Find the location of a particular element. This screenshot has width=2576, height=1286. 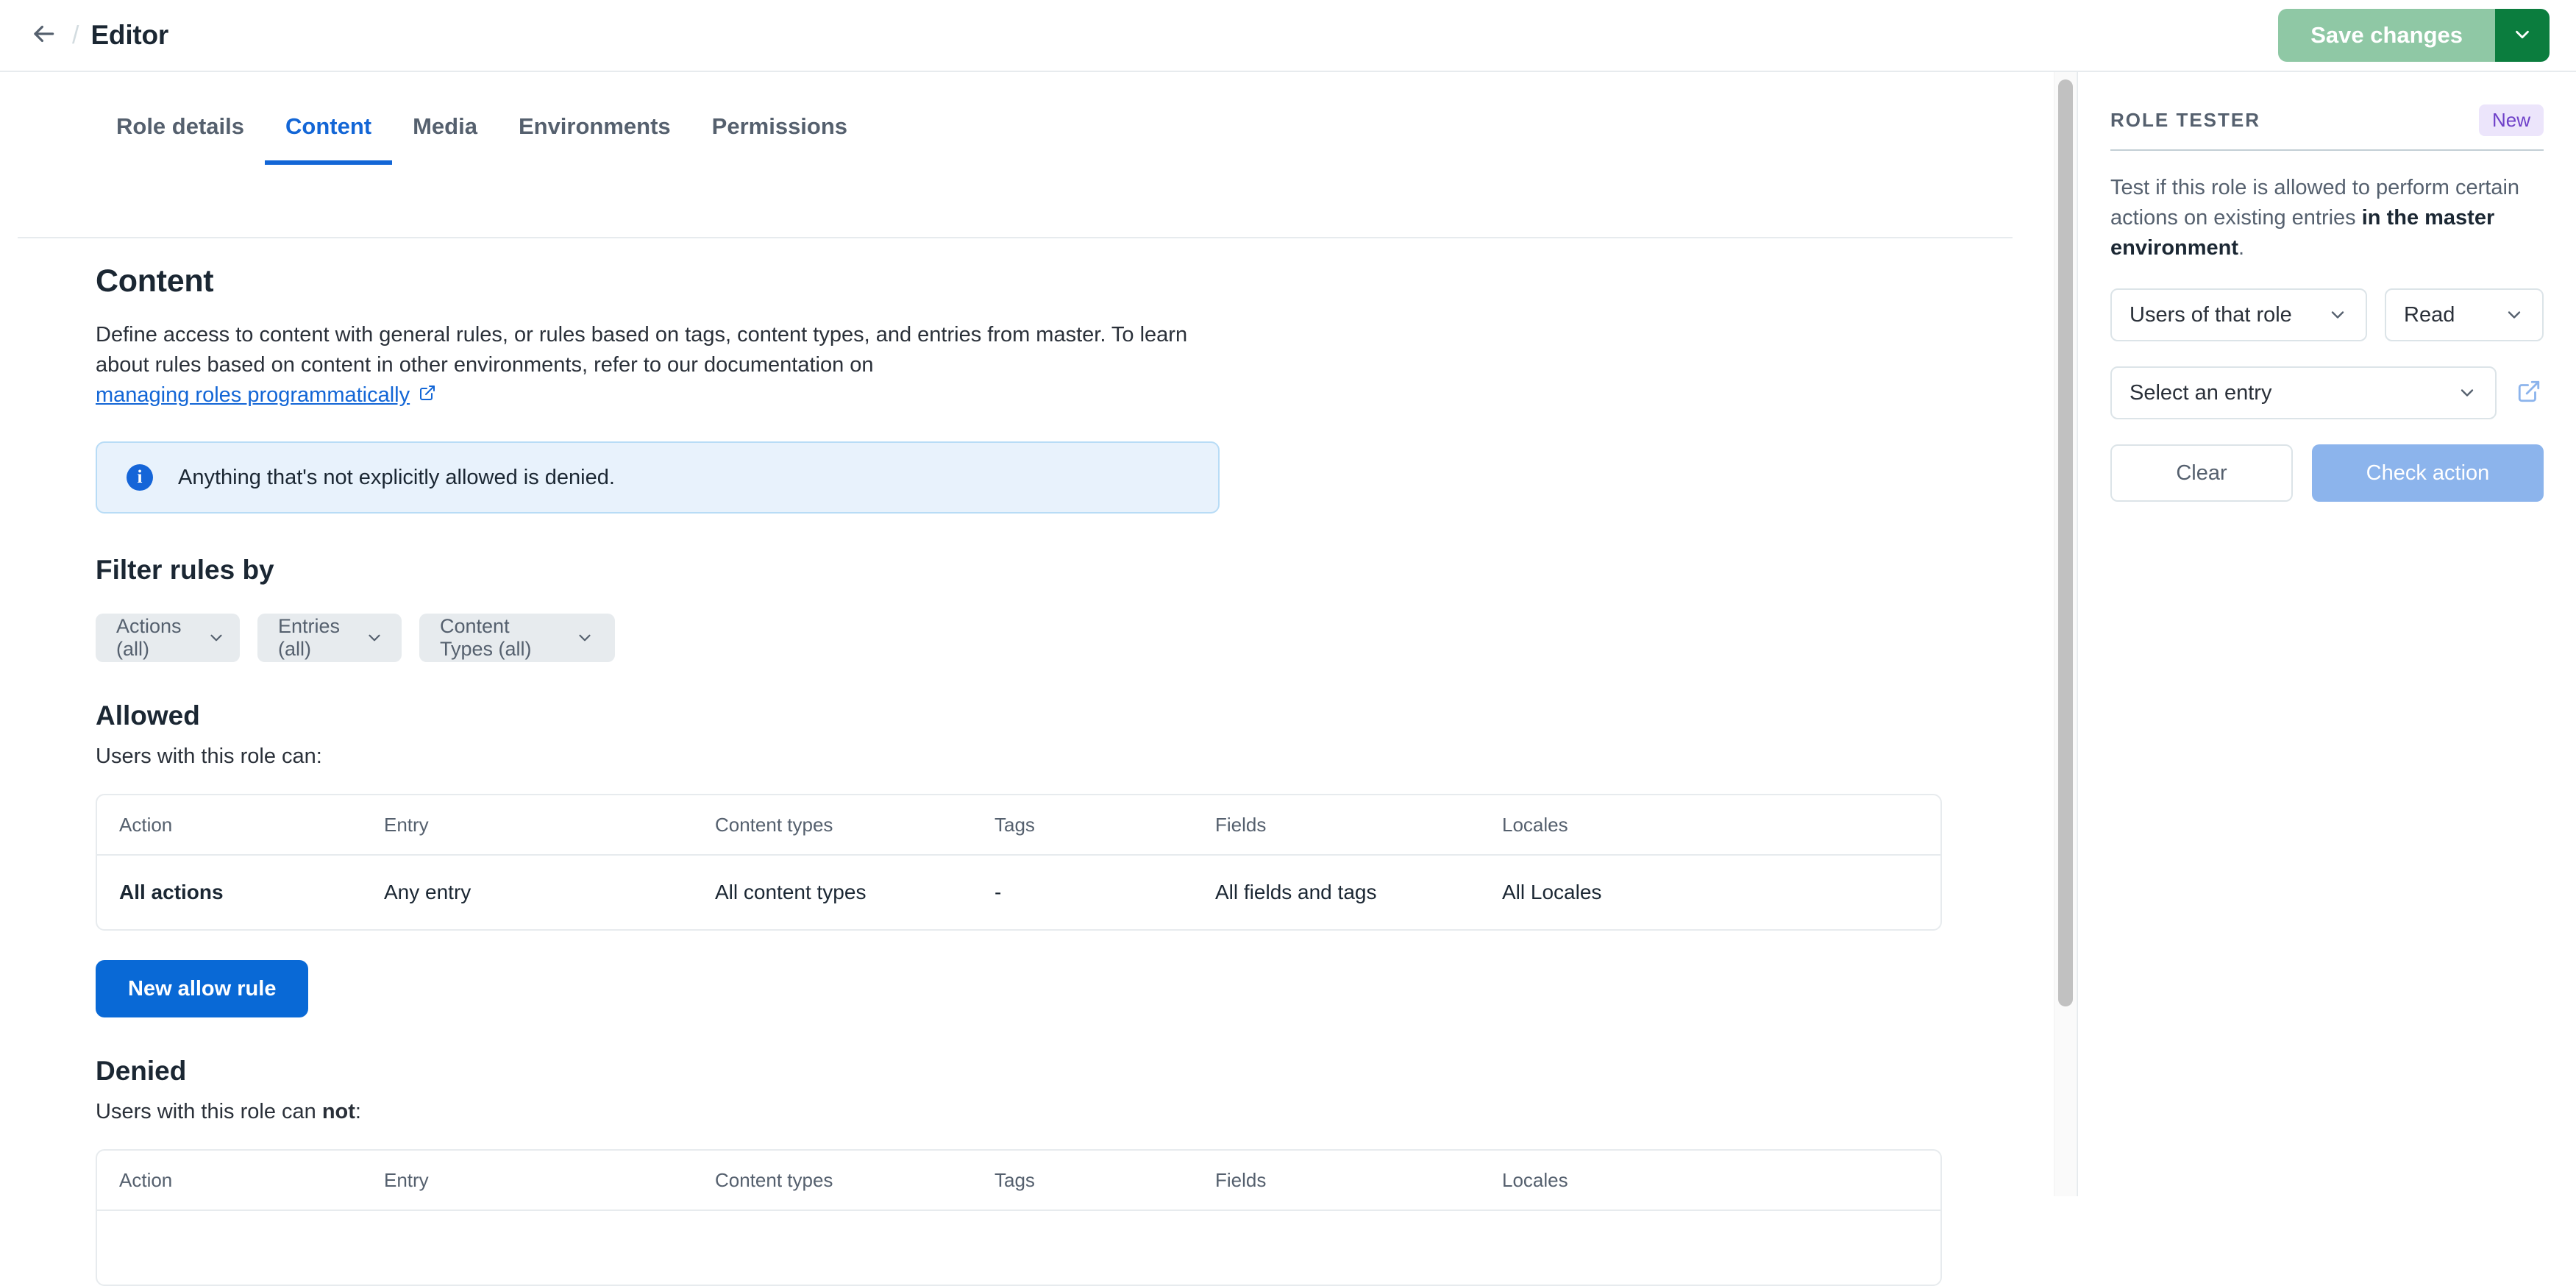

cell-fields: All fields and tags is located at coordinates (1296, 892).